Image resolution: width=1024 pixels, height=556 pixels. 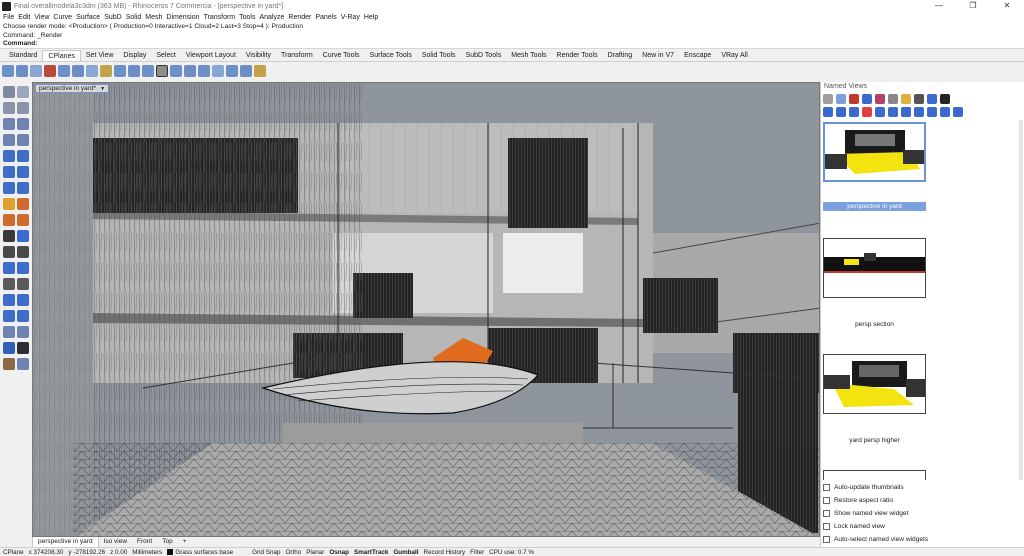 I want to click on view-name-label: yard persp higher, so click(x=874, y=440).